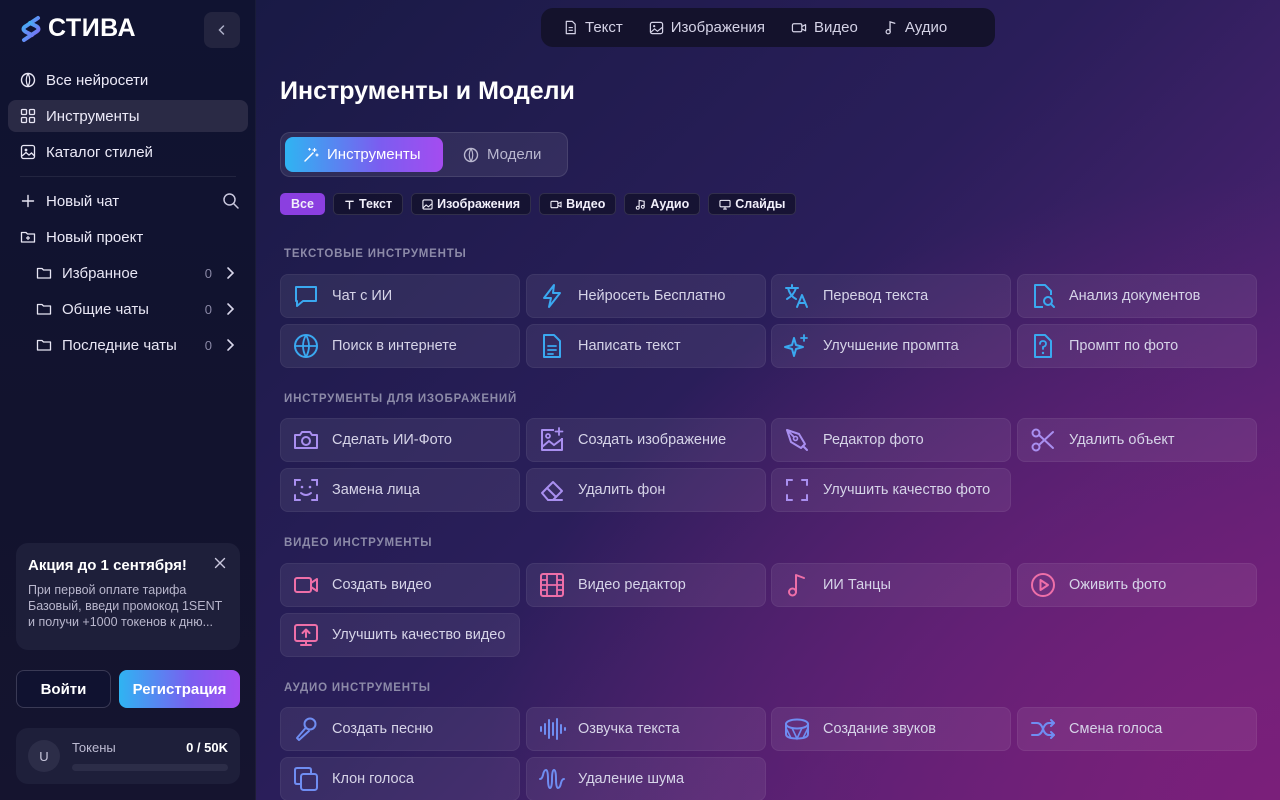 The image size is (1280, 800). I want to click on folder-label: Последние чаты, so click(119, 345).